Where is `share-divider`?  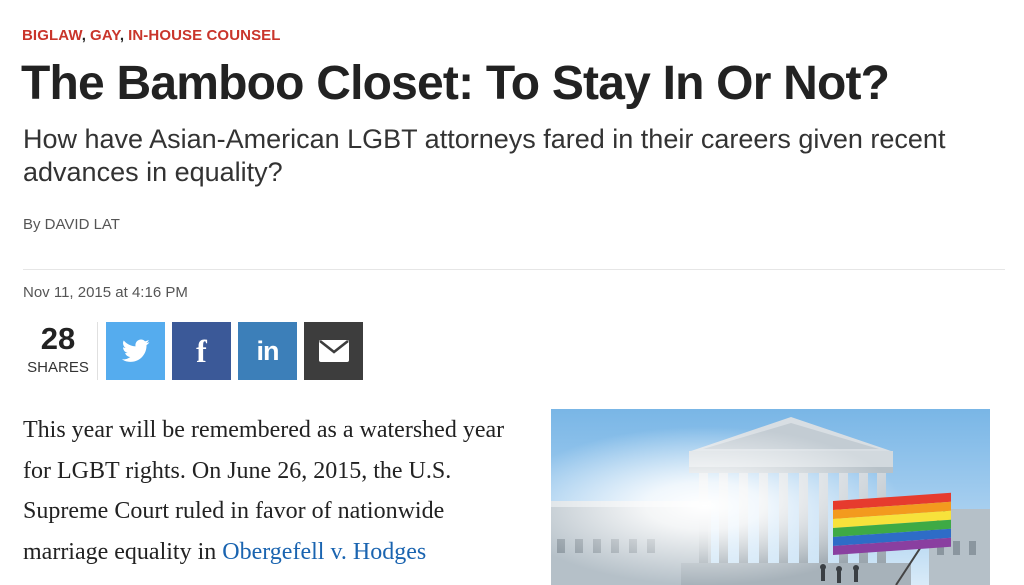 share-divider is located at coordinates (97, 351).